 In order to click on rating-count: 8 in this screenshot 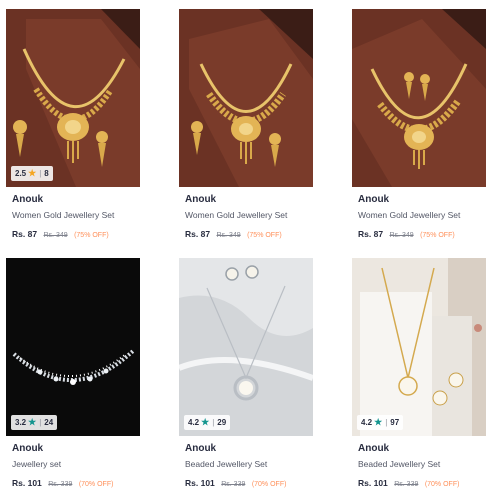, I will do `click(46, 173)`.